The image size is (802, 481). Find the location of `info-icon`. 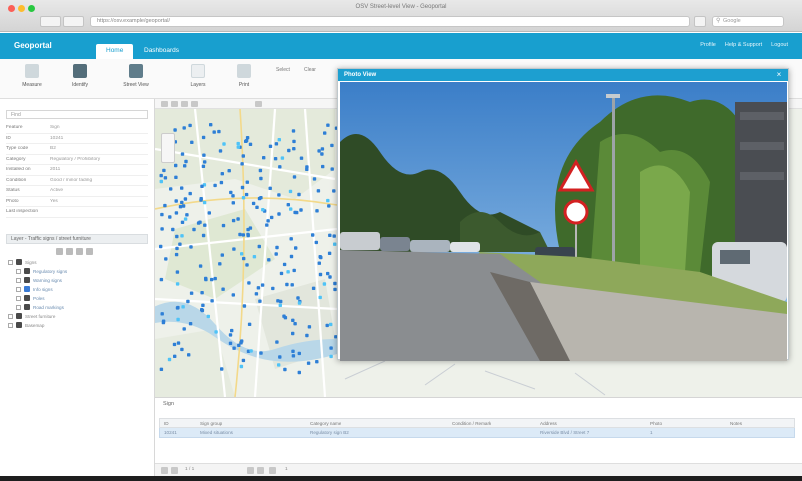

info-icon is located at coordinates (258, 104).